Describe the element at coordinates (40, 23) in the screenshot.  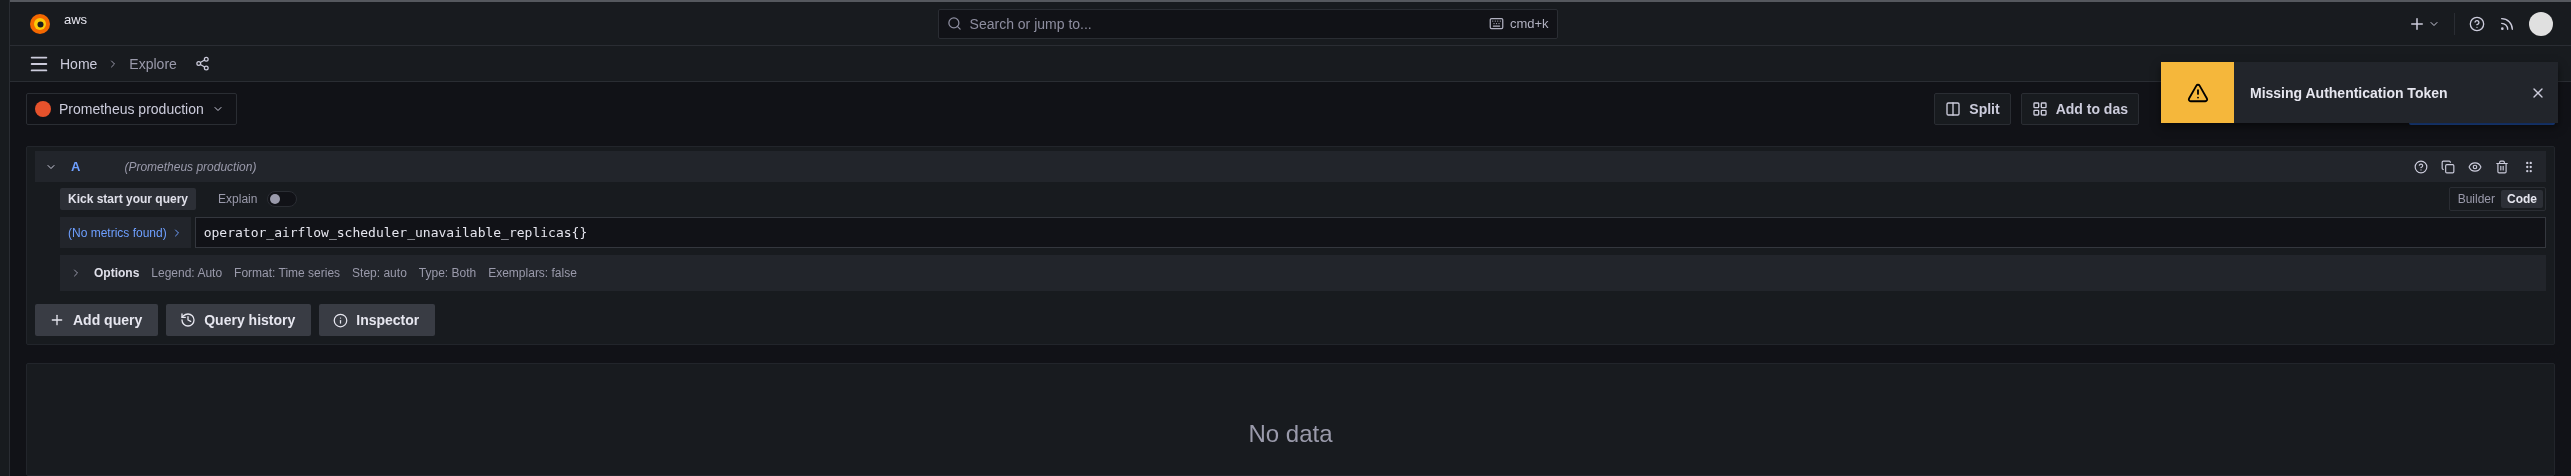
I see `logo-icon` at that location.